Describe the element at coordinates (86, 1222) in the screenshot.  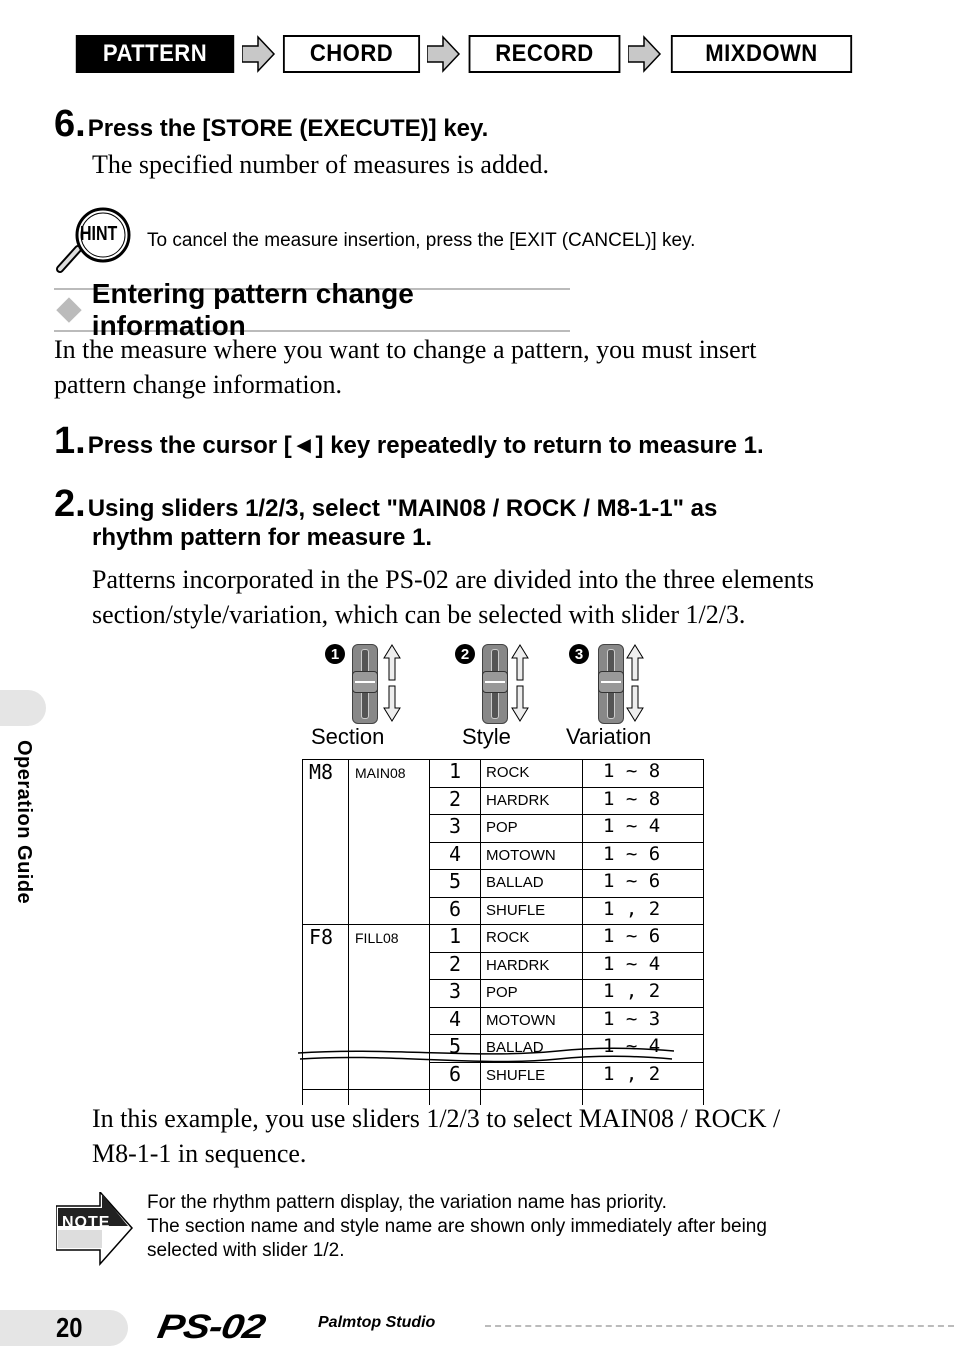
I see `note-label: NOTE` at that location.